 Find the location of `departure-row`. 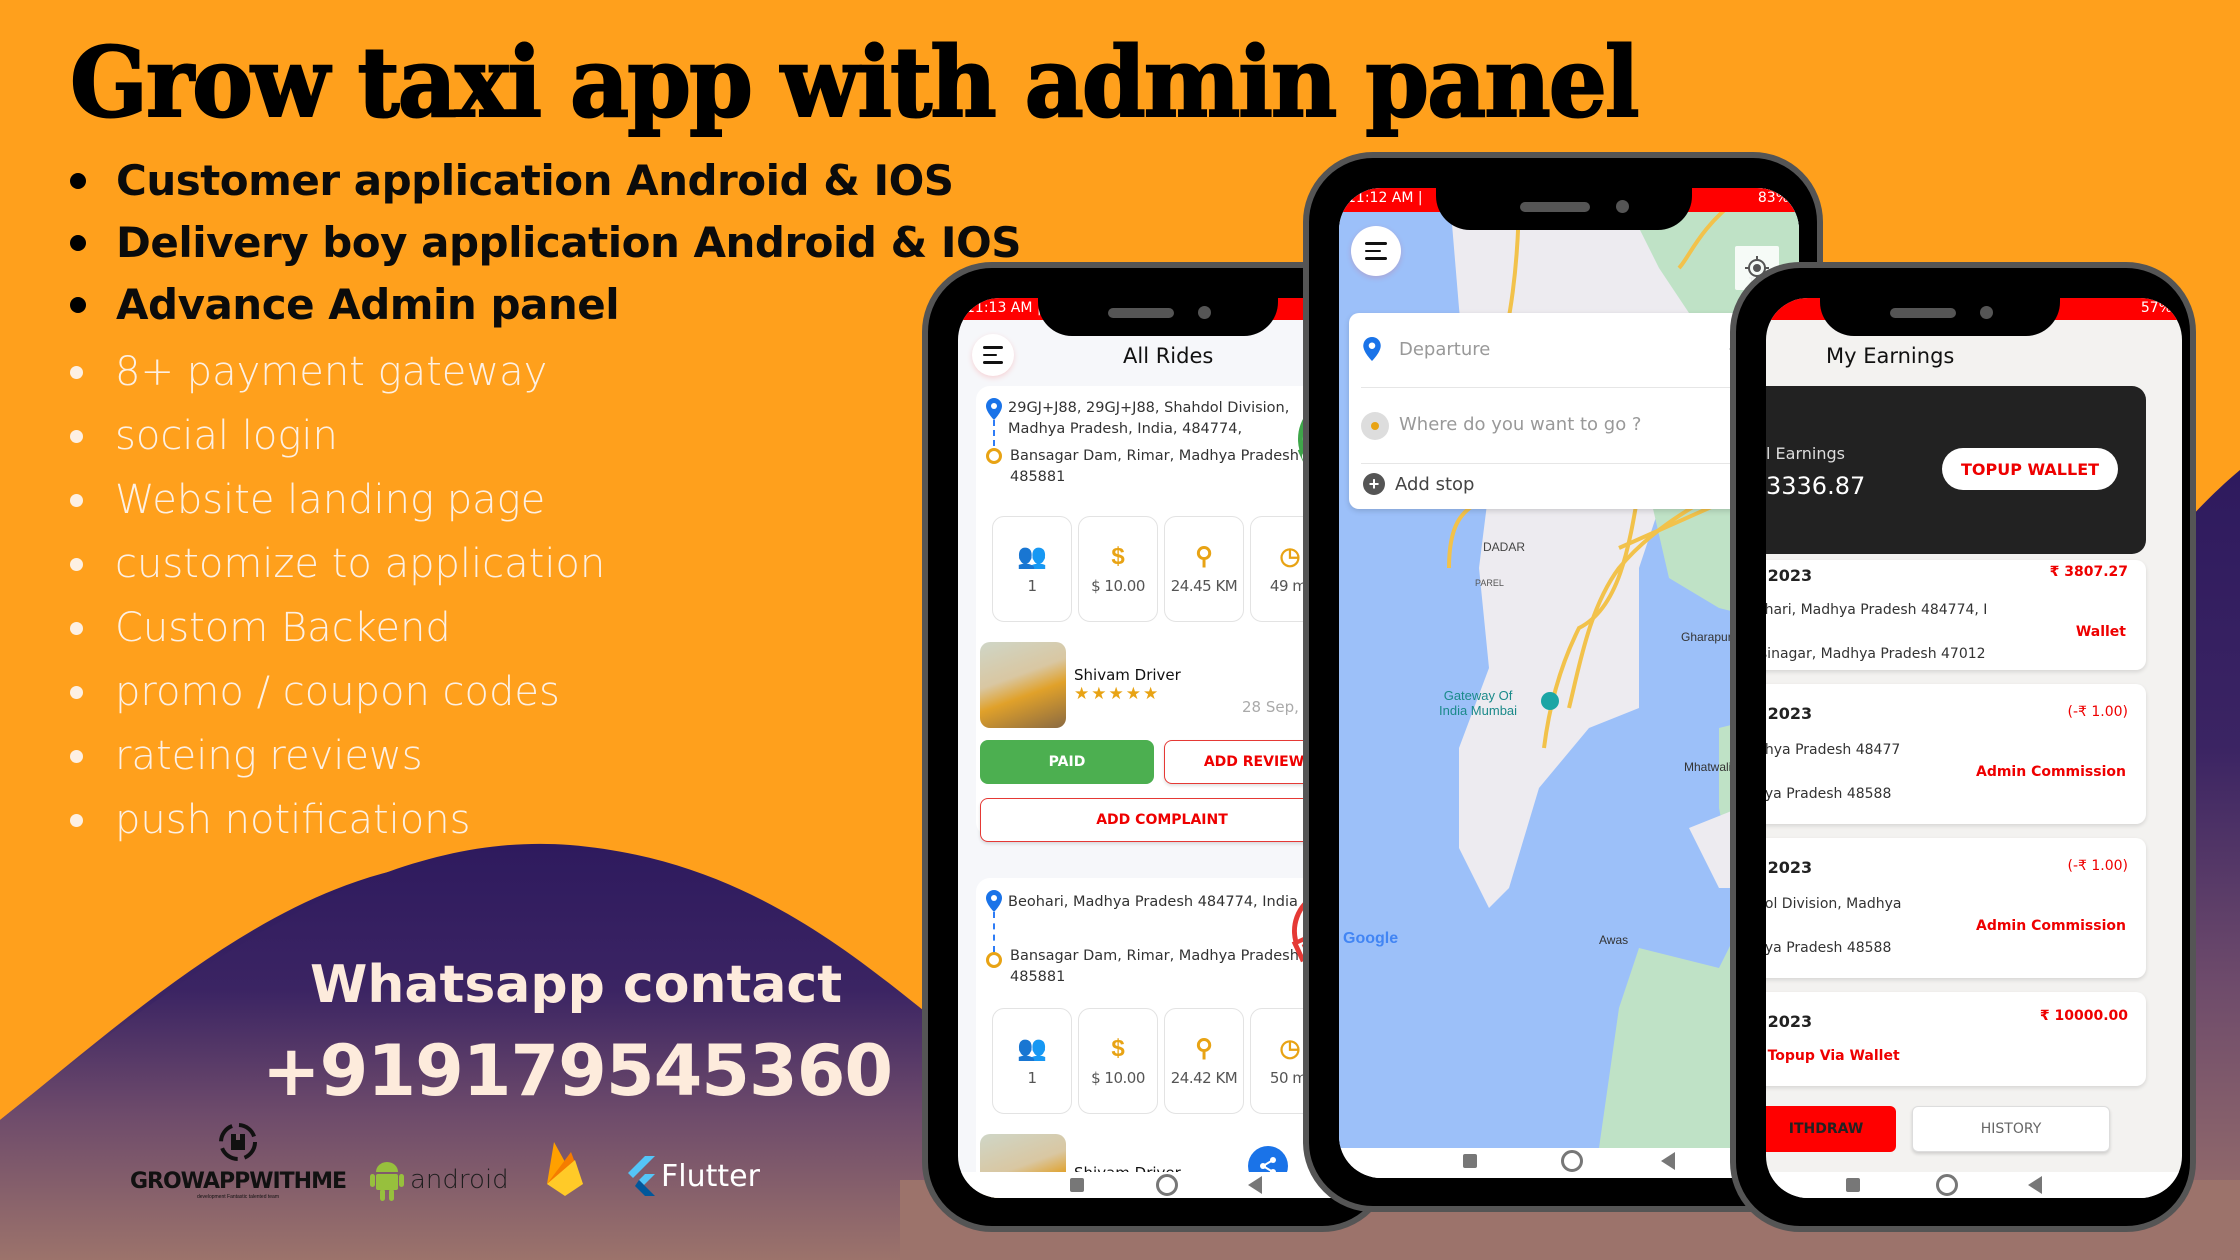

departure-row is located at coordinates (1565, 350).